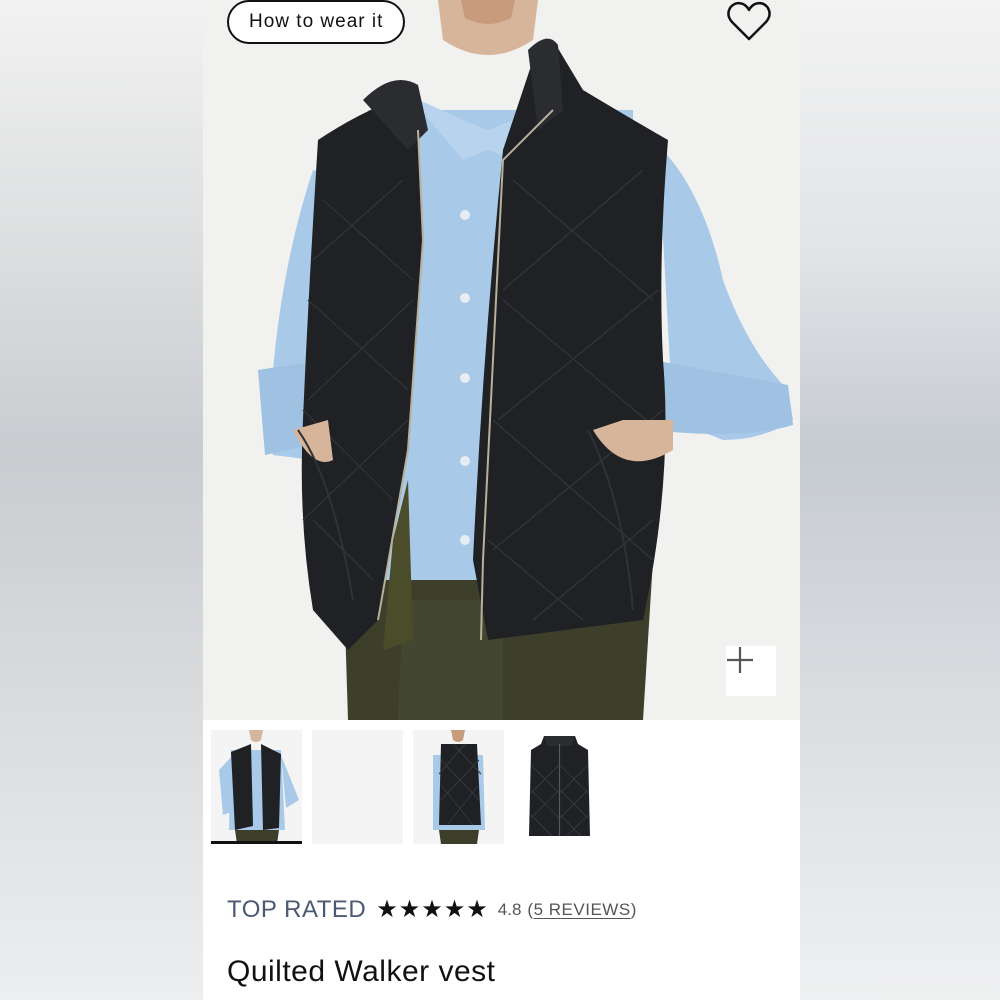  What do you see at coordinates (509, 909) in the screenshot?
I see `rating-value: 4.8` at bounding box center [509, 909].